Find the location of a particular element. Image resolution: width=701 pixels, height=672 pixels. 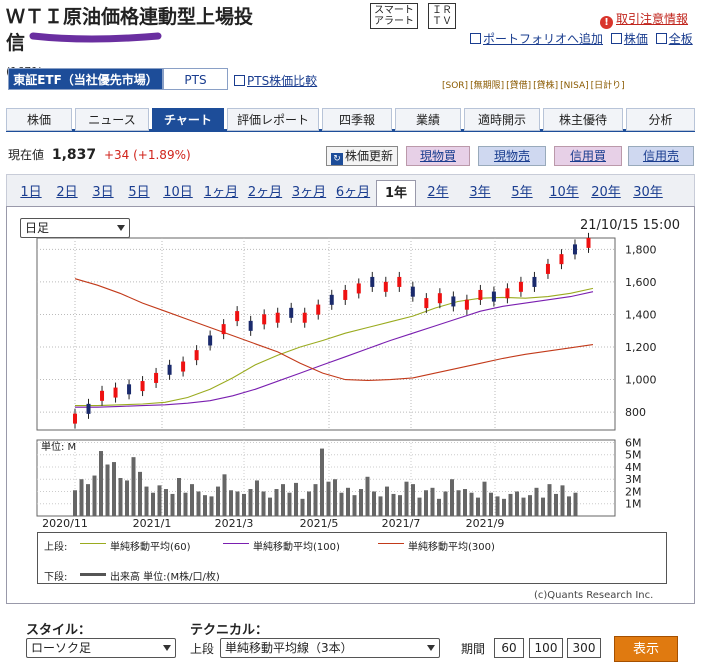

legend-ma100: 単純移動平均(100) is located at coordinates (296, 547).